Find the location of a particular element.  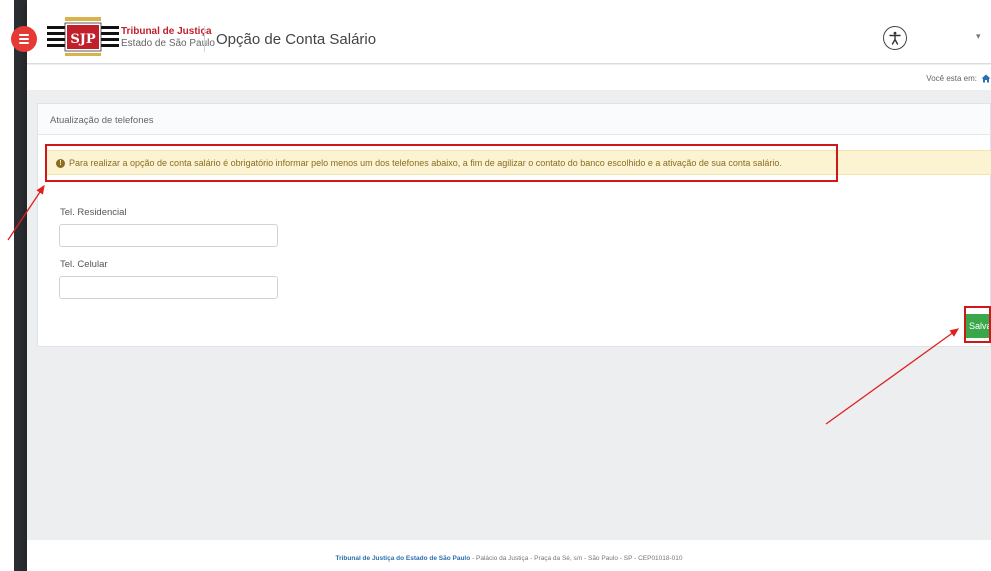

page-title: Opção de Conta Salário is located at coordinates (296, 39).